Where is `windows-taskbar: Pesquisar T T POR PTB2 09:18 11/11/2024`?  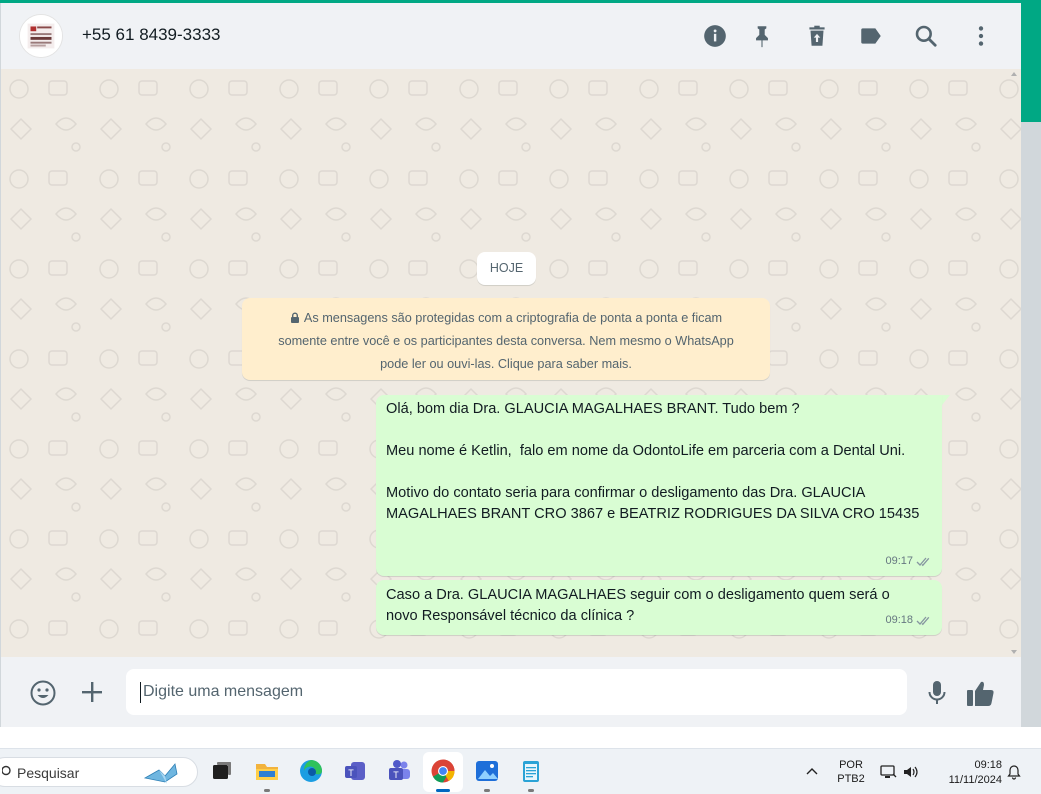 windows-taskbar: Pesquisar T T POR PTB2 09:18 11/11/2024 is located at coordinates (520, 771).